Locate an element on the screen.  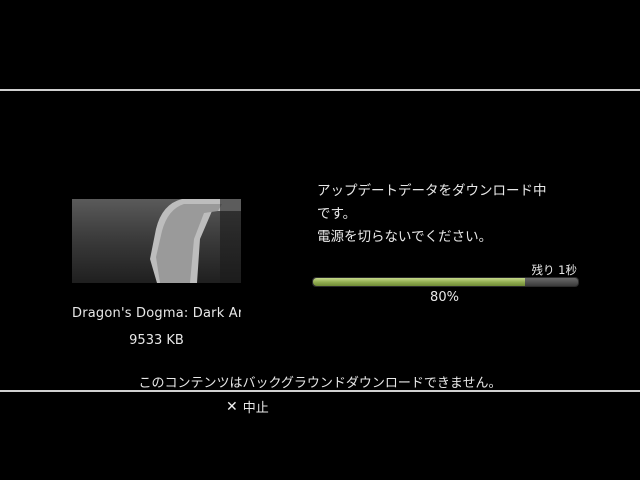
game-title: Dragon's Dogma: Dark Arisen is located at coordinates (156, 313).